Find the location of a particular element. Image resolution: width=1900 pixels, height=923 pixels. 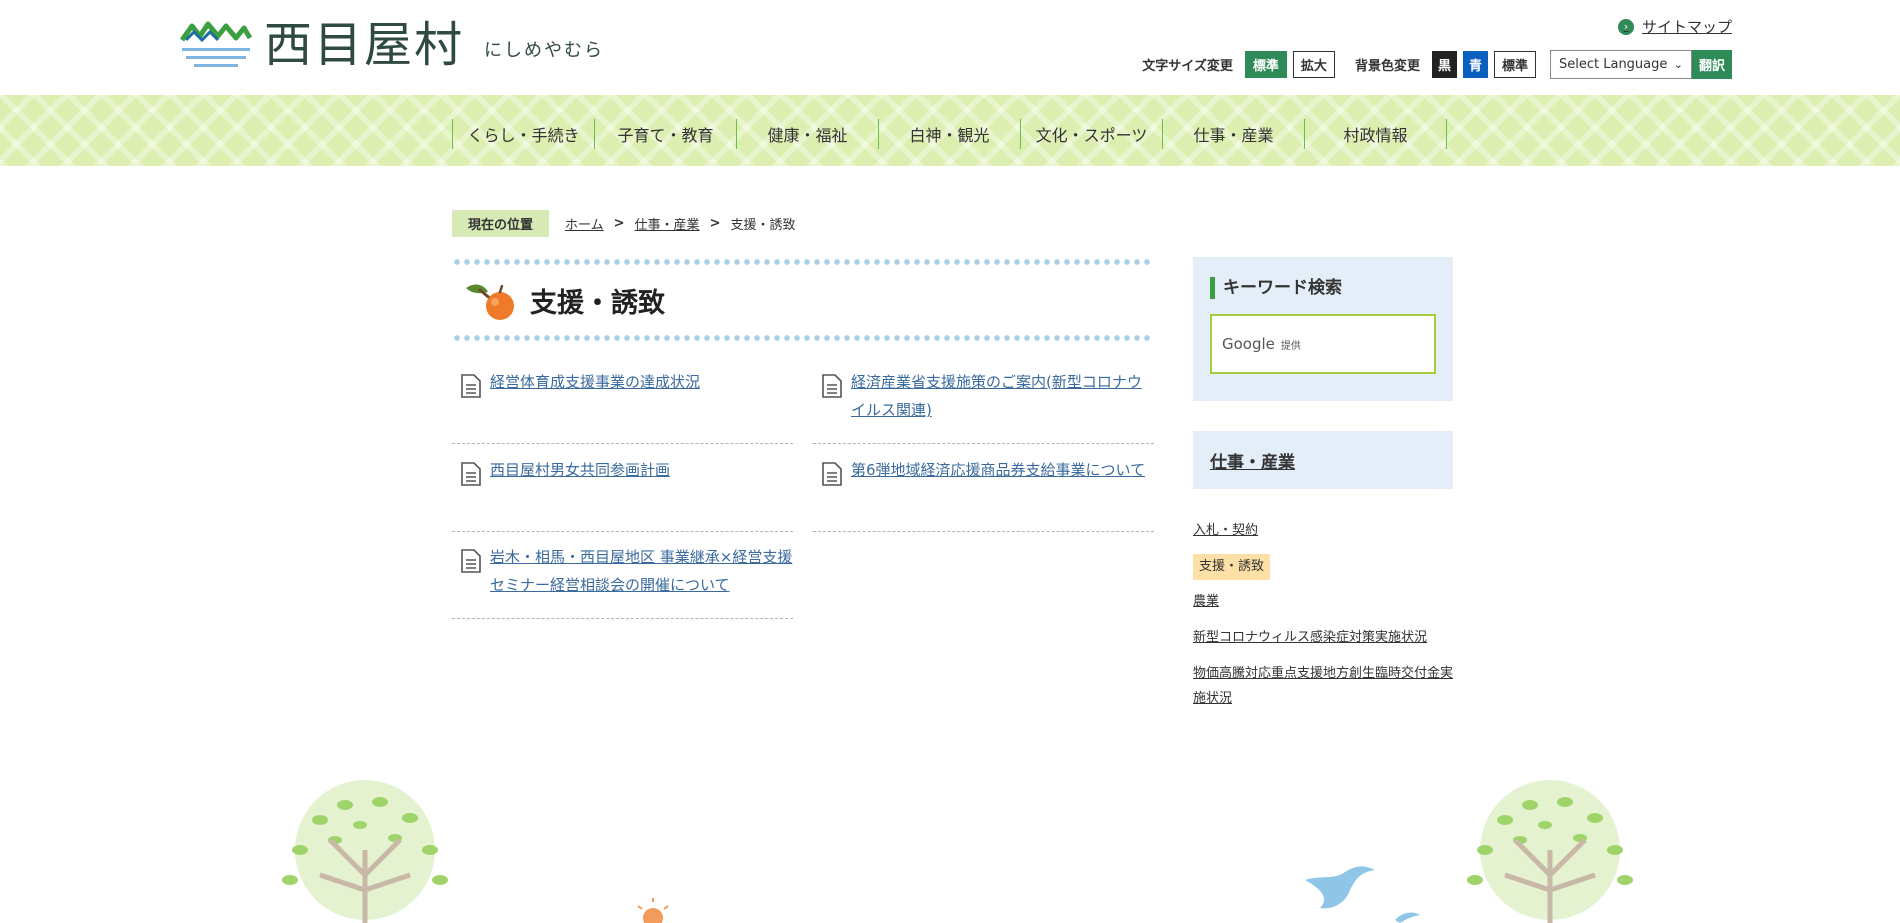

list-item-link: 第6弾地域経済応援商品券支給事業について is located at coordinates (998, 491).